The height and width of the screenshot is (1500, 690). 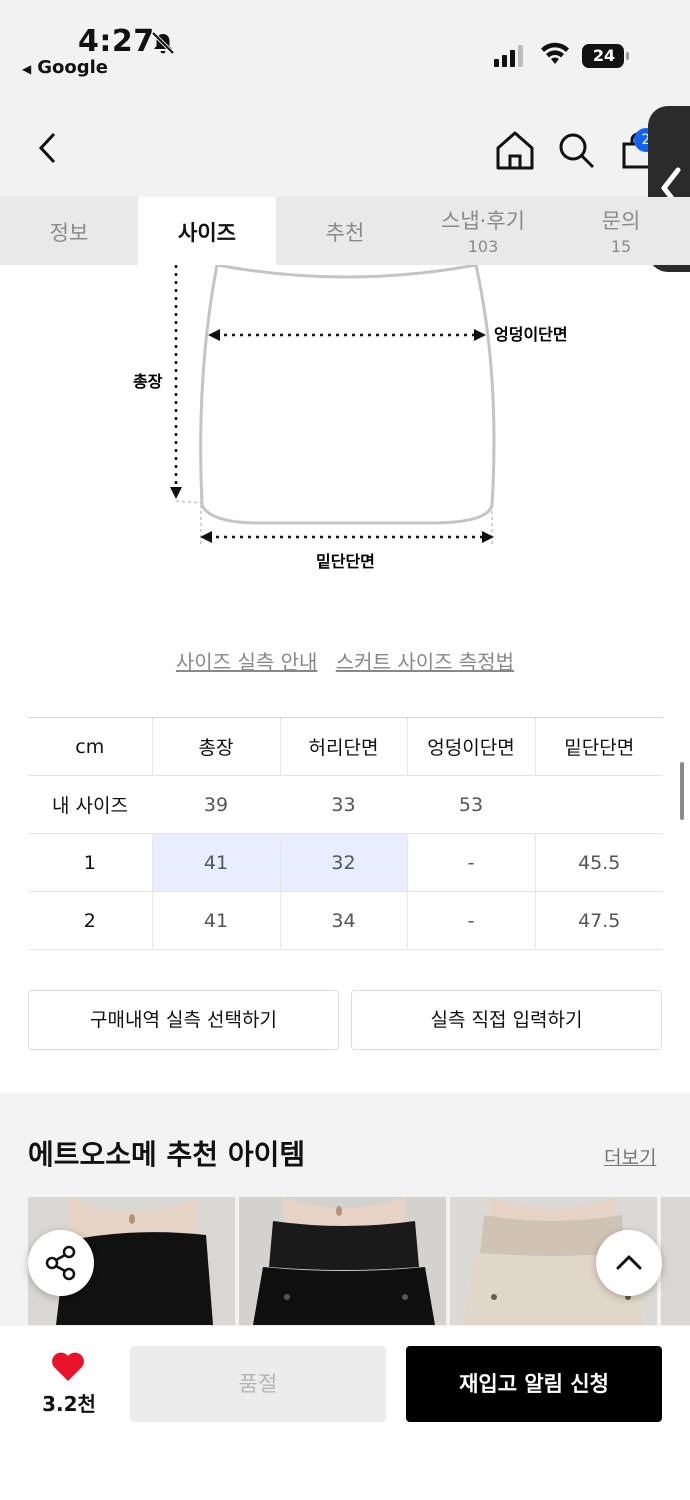 I want to click on tab-inquiry-label: 문의, so click(x=621, y=221).